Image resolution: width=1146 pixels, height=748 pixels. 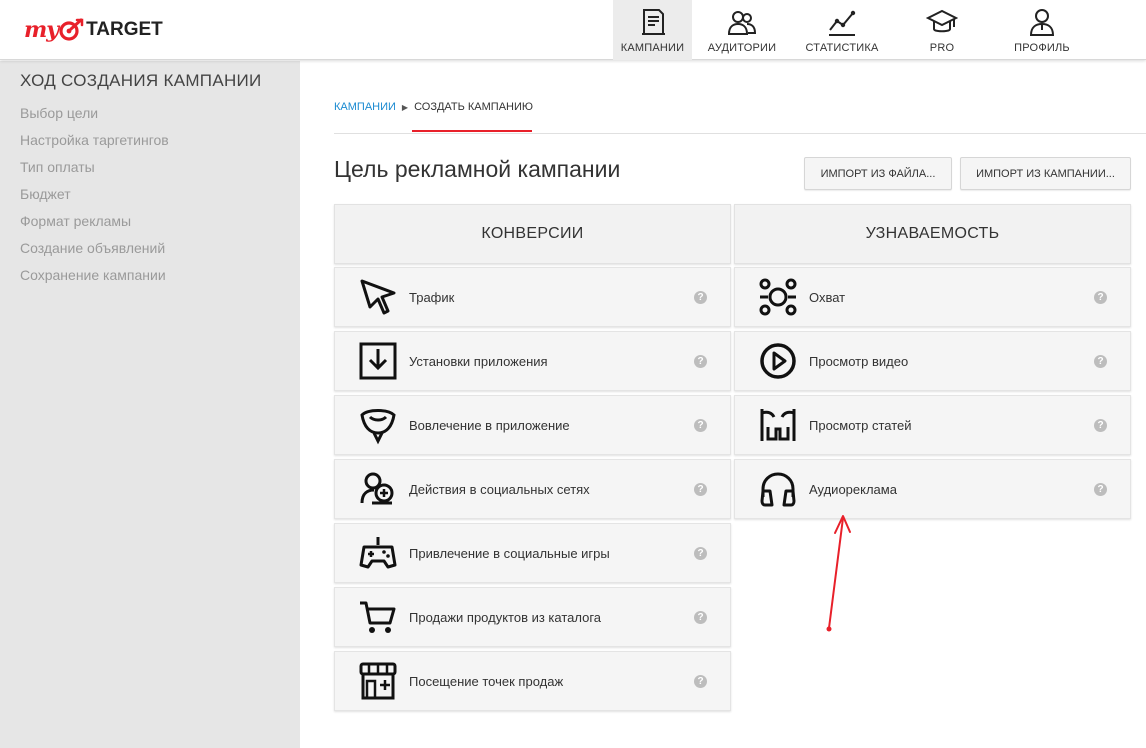 What do you see at coordinates (509, 553) in the screenshot?
I see `goal-label: Привлечение в социальные игры` at bounding box center [509, 553].